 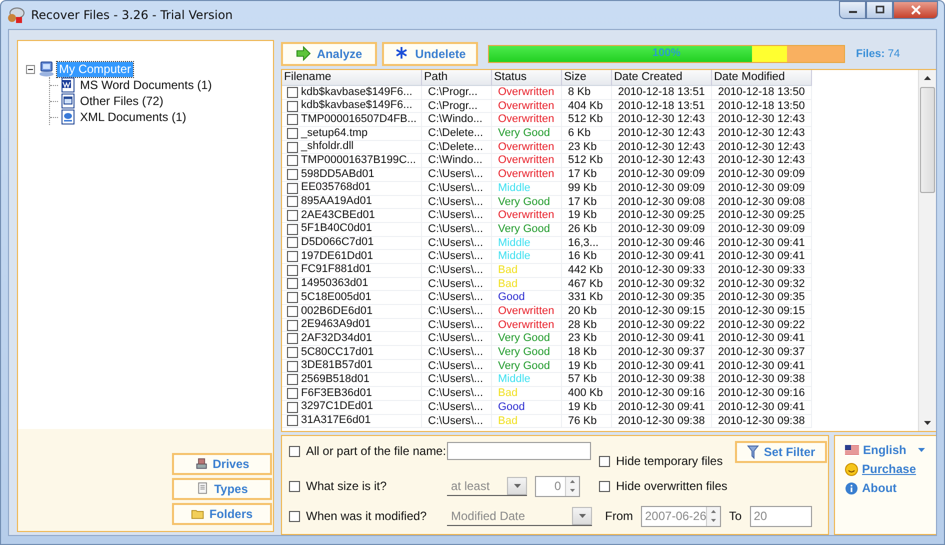 I want to click on files-count: 74, so click(x=894, y=54).